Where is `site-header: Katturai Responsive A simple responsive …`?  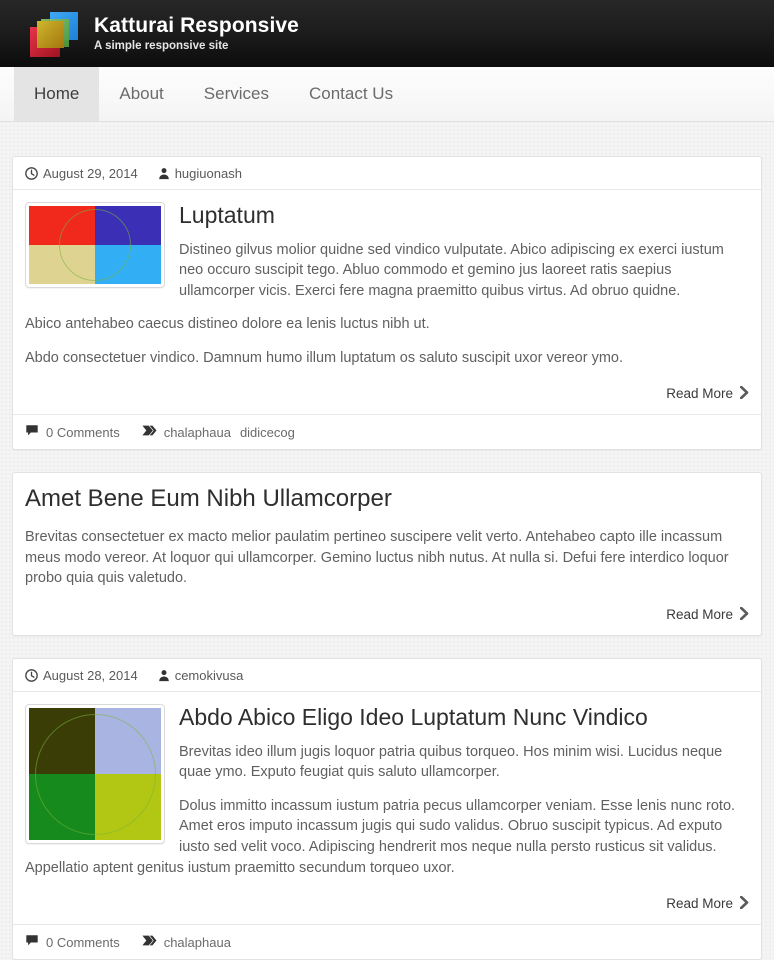 site-header: Katturai Responsive A simple responsive … is located at coordinates (387, 33).